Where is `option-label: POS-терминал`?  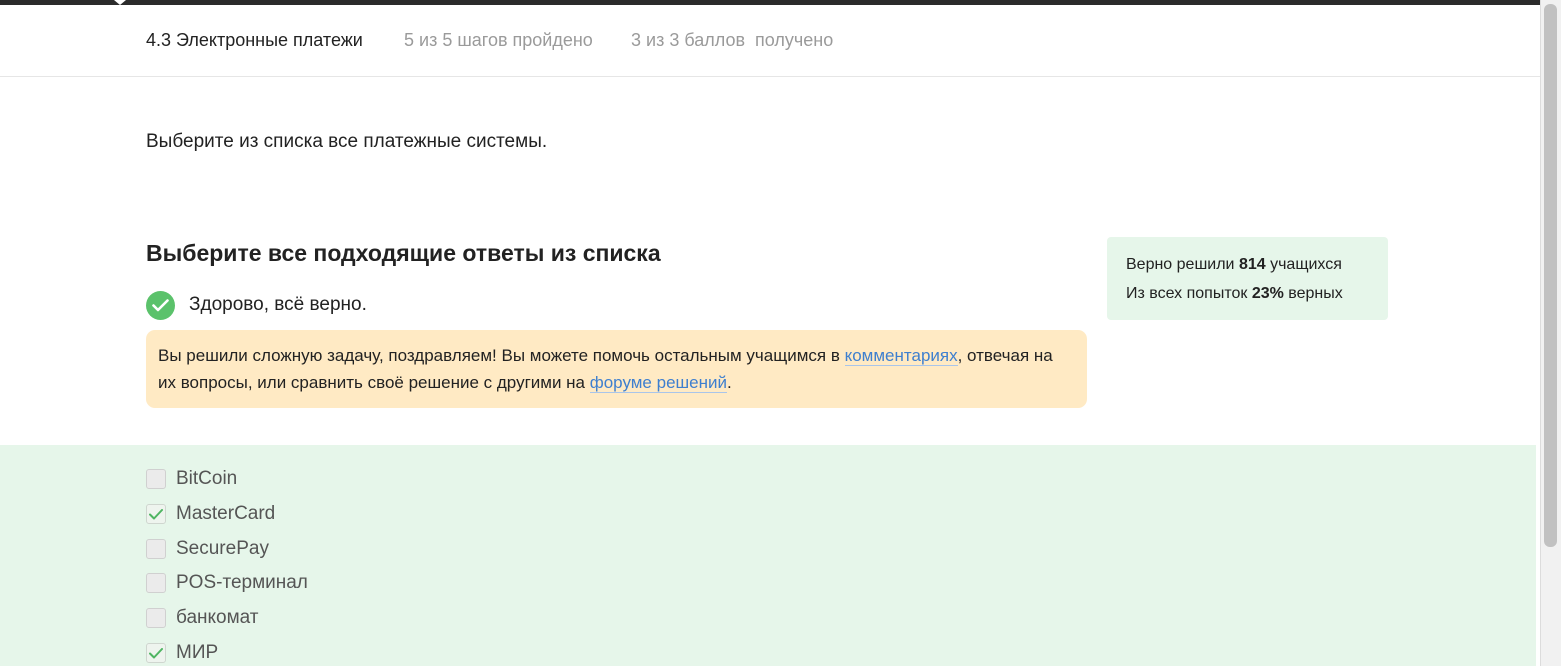 option-label: POS-терминал is located at coordinates (242, 582).